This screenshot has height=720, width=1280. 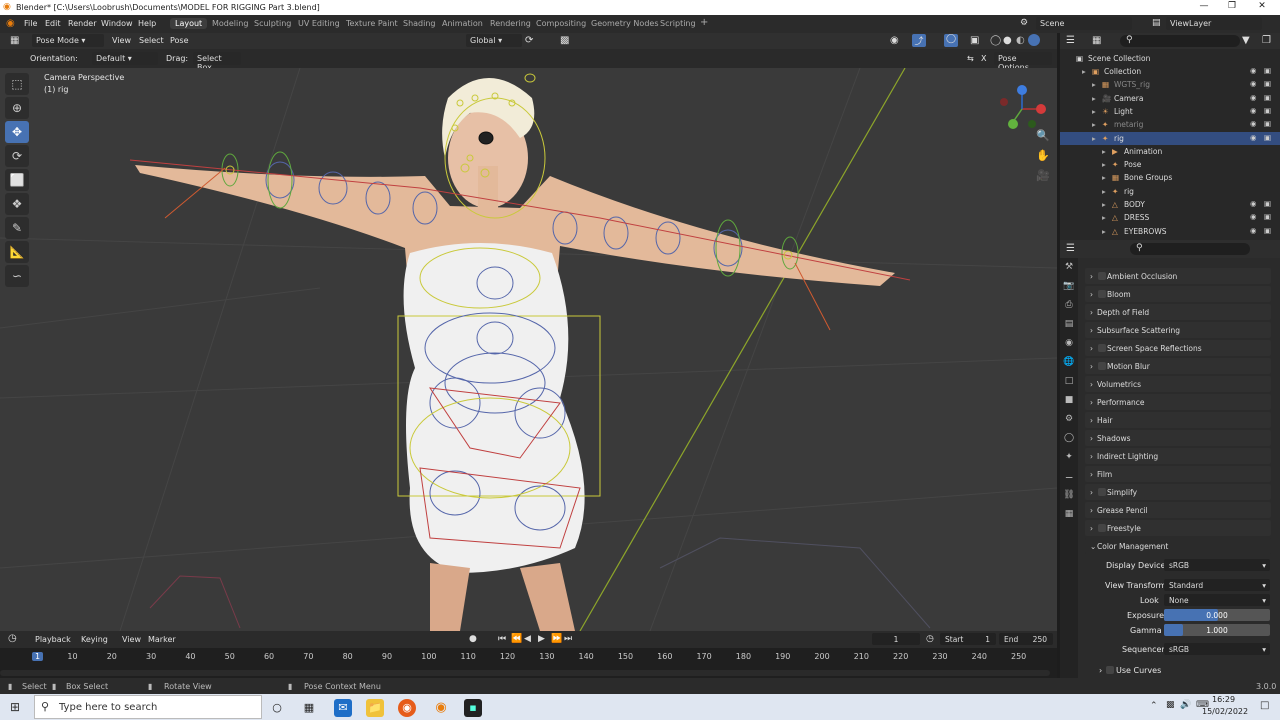 I want to click on look-select: None ▾, so click(x=1217, y=600).